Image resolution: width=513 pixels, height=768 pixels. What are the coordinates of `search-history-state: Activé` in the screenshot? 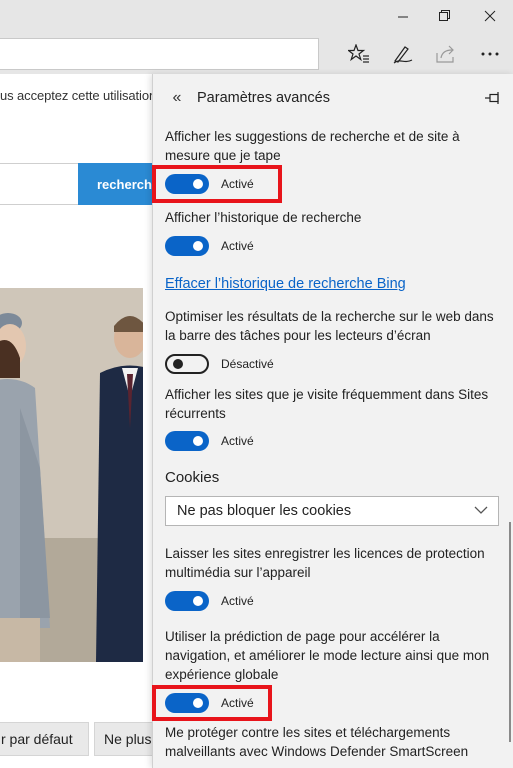 It's located at (237, 246).